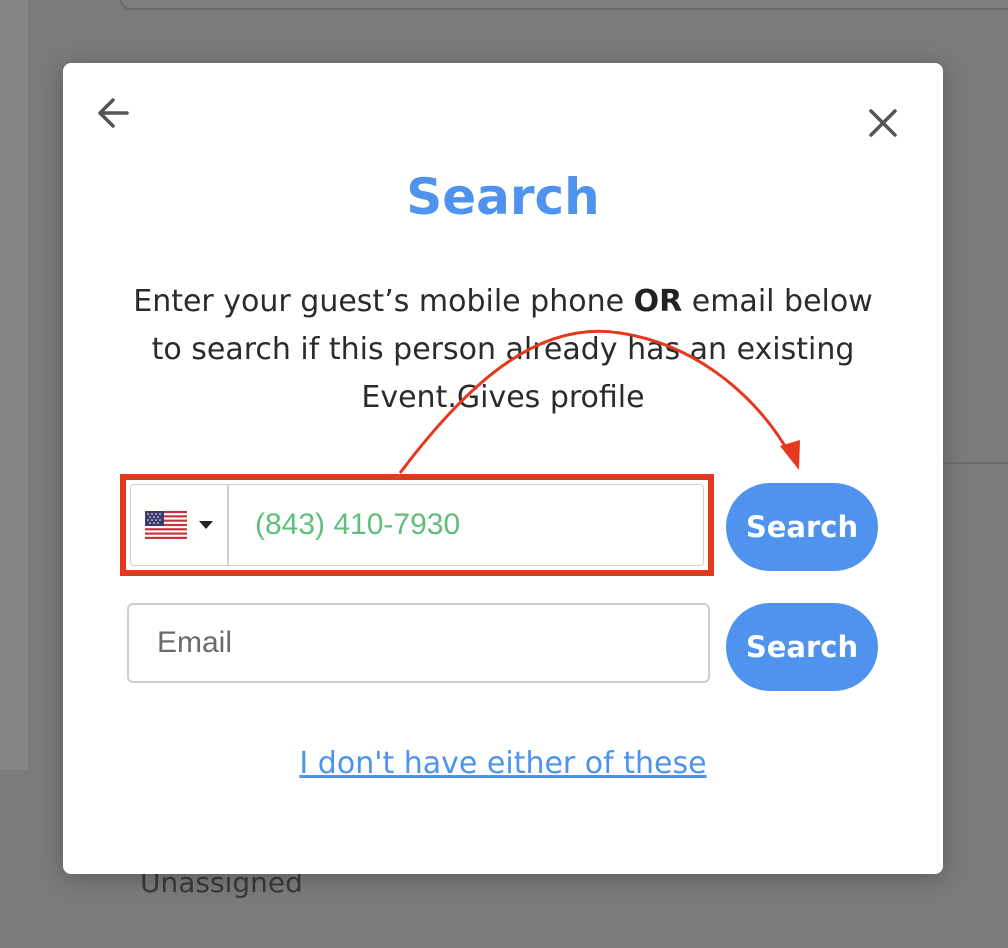 Image resolution: width=1008 pixels, height=948 pixels. I want to click on no-contact-info-link: I don't have either of these, so click(503, 763).